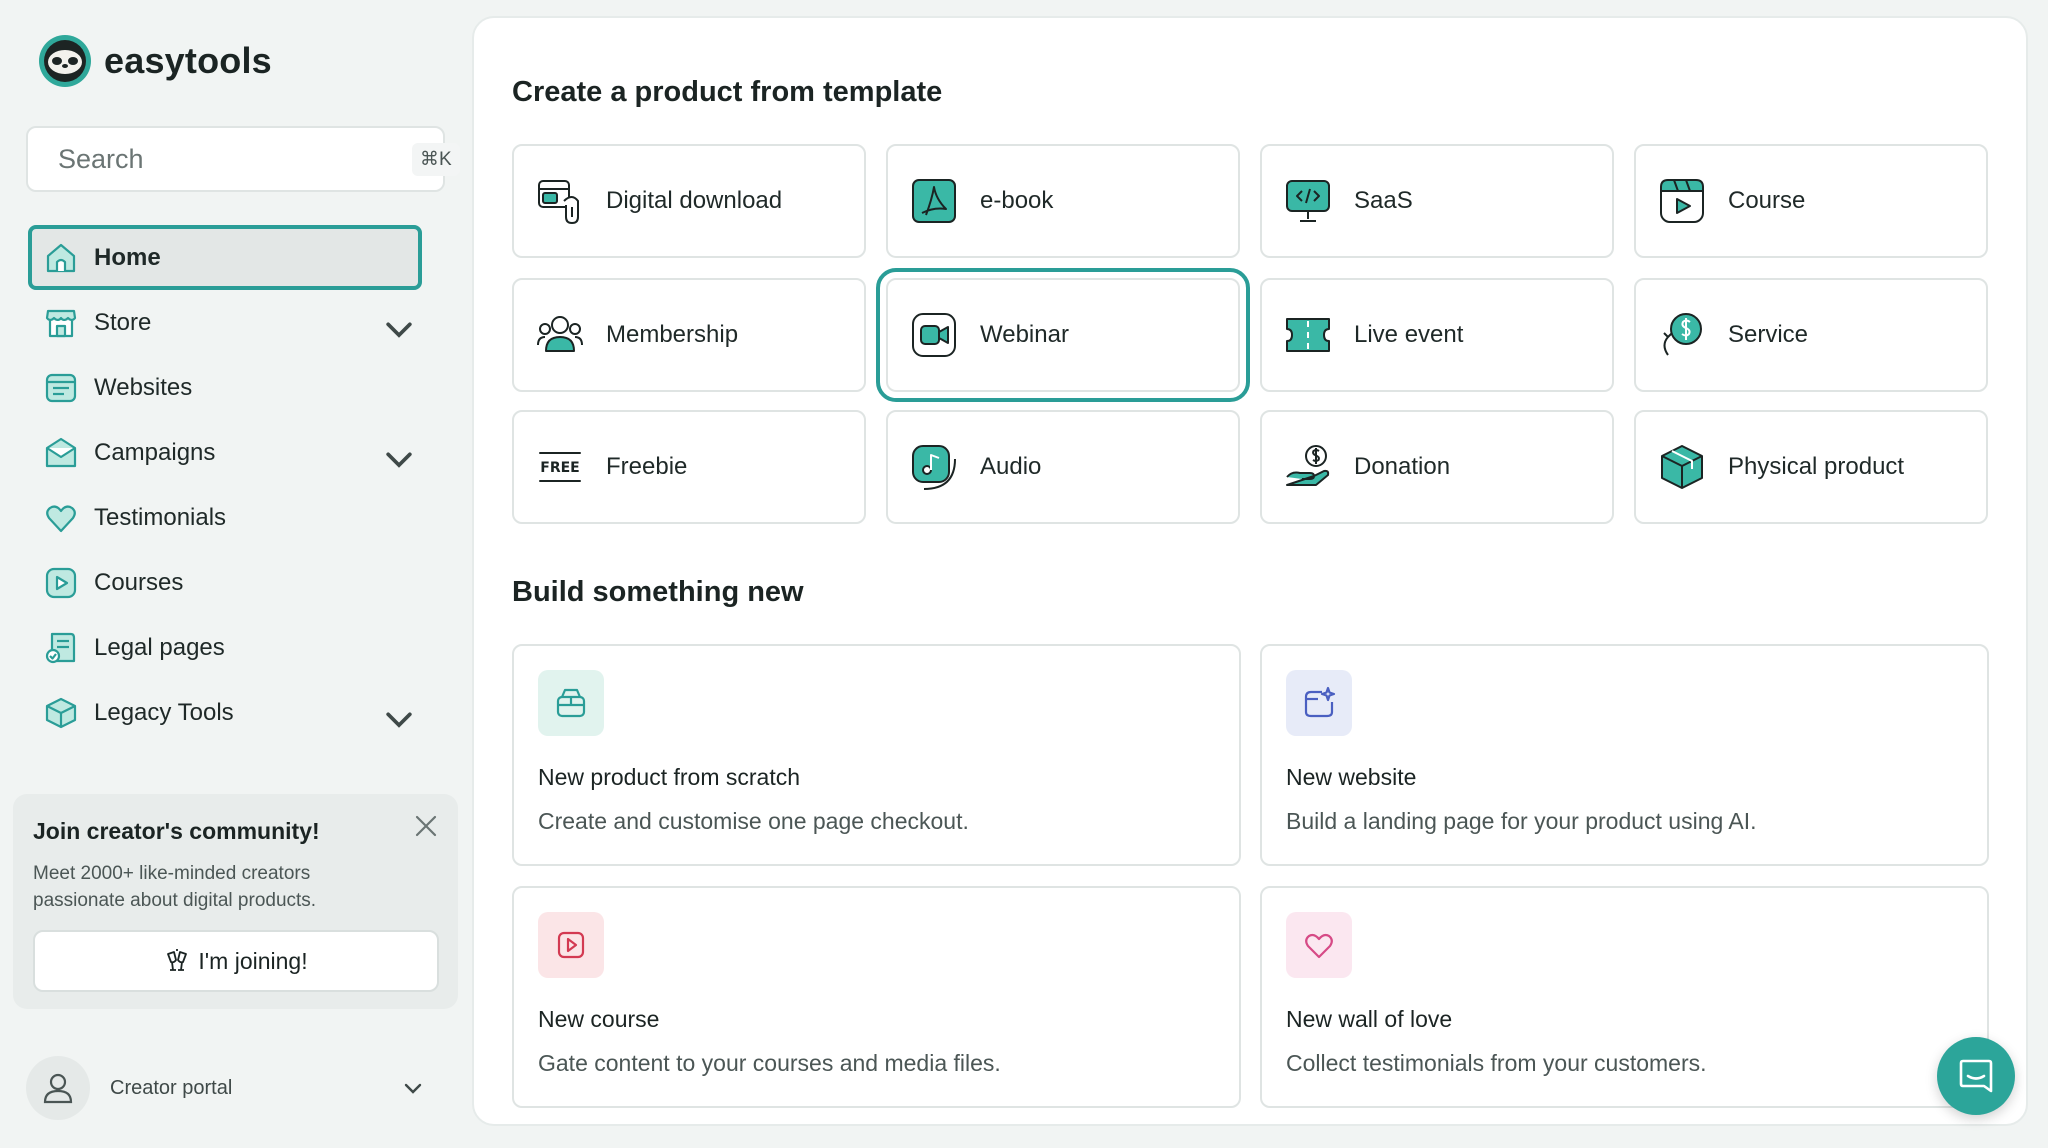  Describe the element at coordinates (1768, 334) in the screenshot. I see `template-label: Service` at that location.